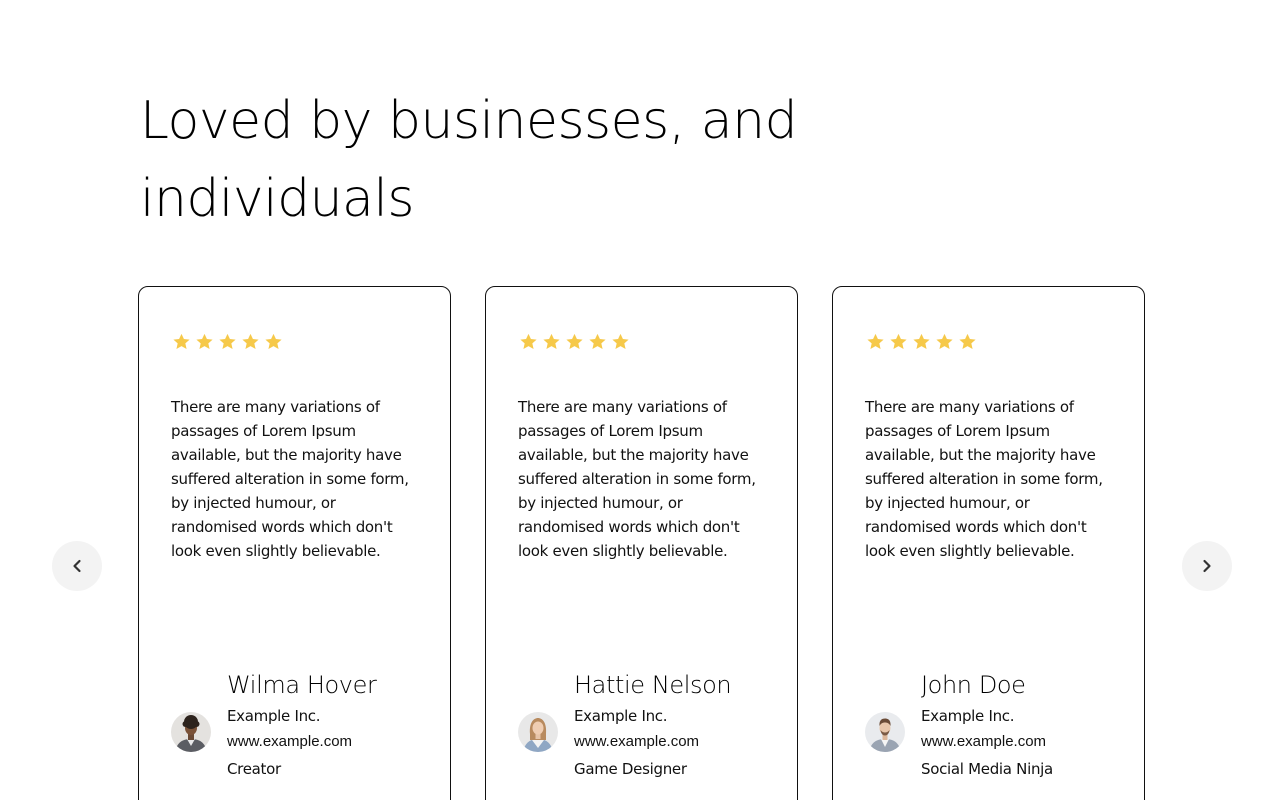 This screenshot has height=800, width=1284. I want to click on carousel-prev-button, so click(77, 566).